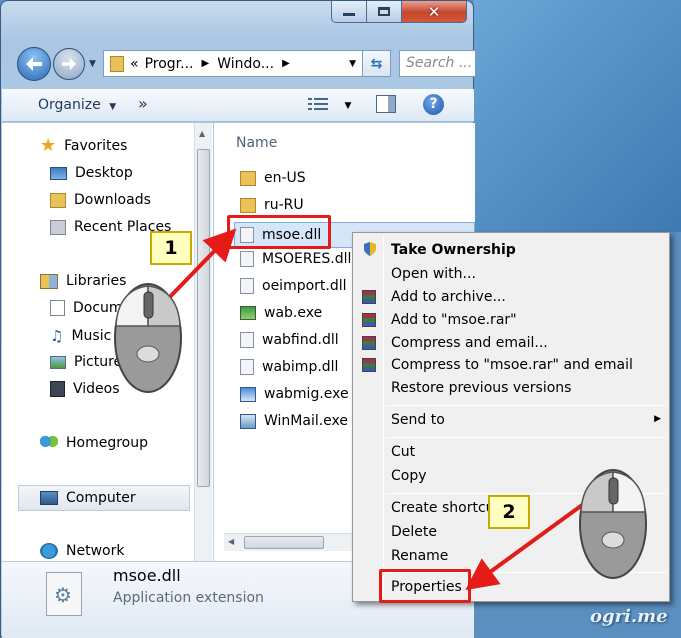 This screenshot has width=681, height=638. Describe the element at coordinates (104, 173) in the screenshot. I see `nav-desktop-label: Desktop` at that location.